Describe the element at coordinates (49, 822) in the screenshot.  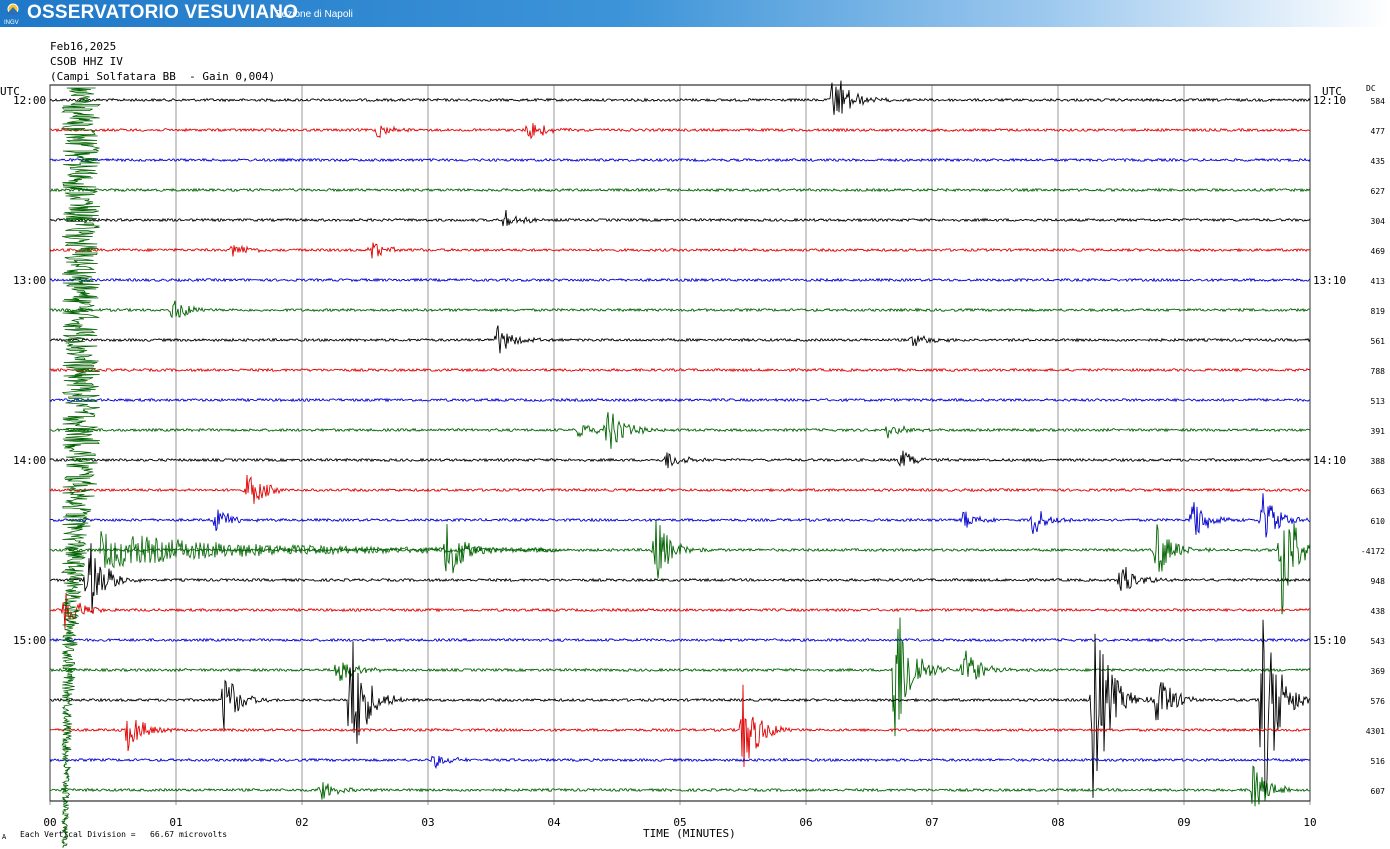
I see `x-tick-00: 00` at that location.